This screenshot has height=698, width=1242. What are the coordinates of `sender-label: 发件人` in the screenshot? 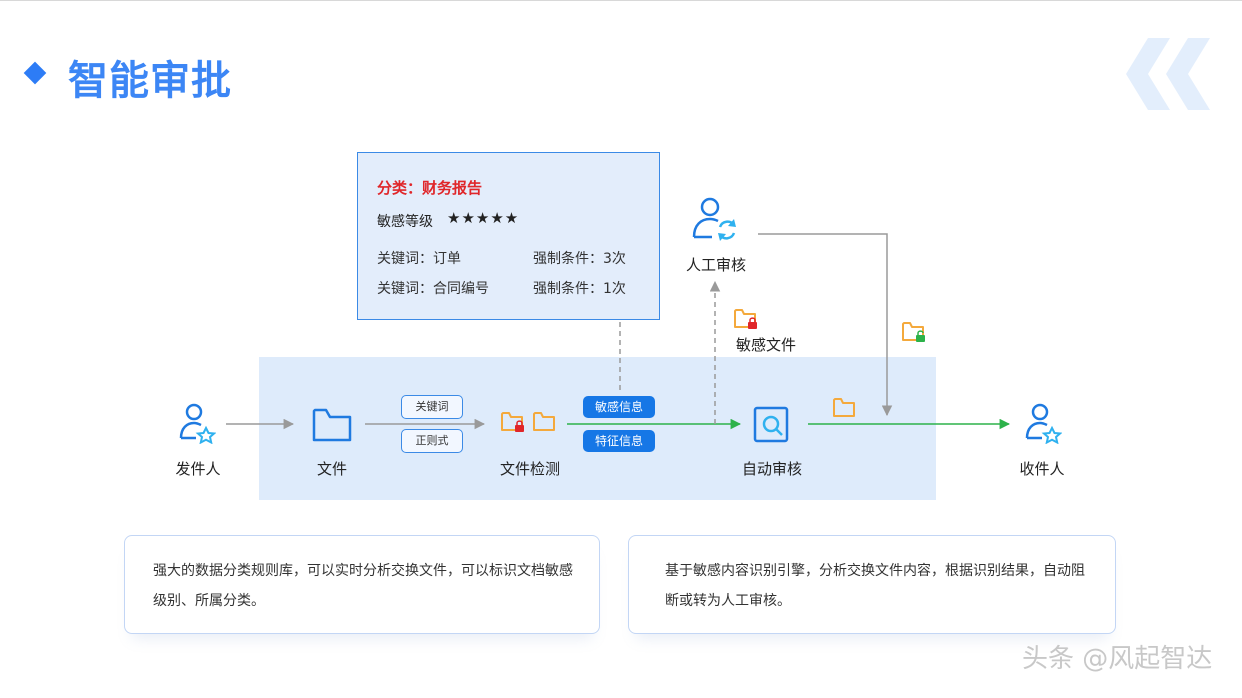 It's located at (198, 469).